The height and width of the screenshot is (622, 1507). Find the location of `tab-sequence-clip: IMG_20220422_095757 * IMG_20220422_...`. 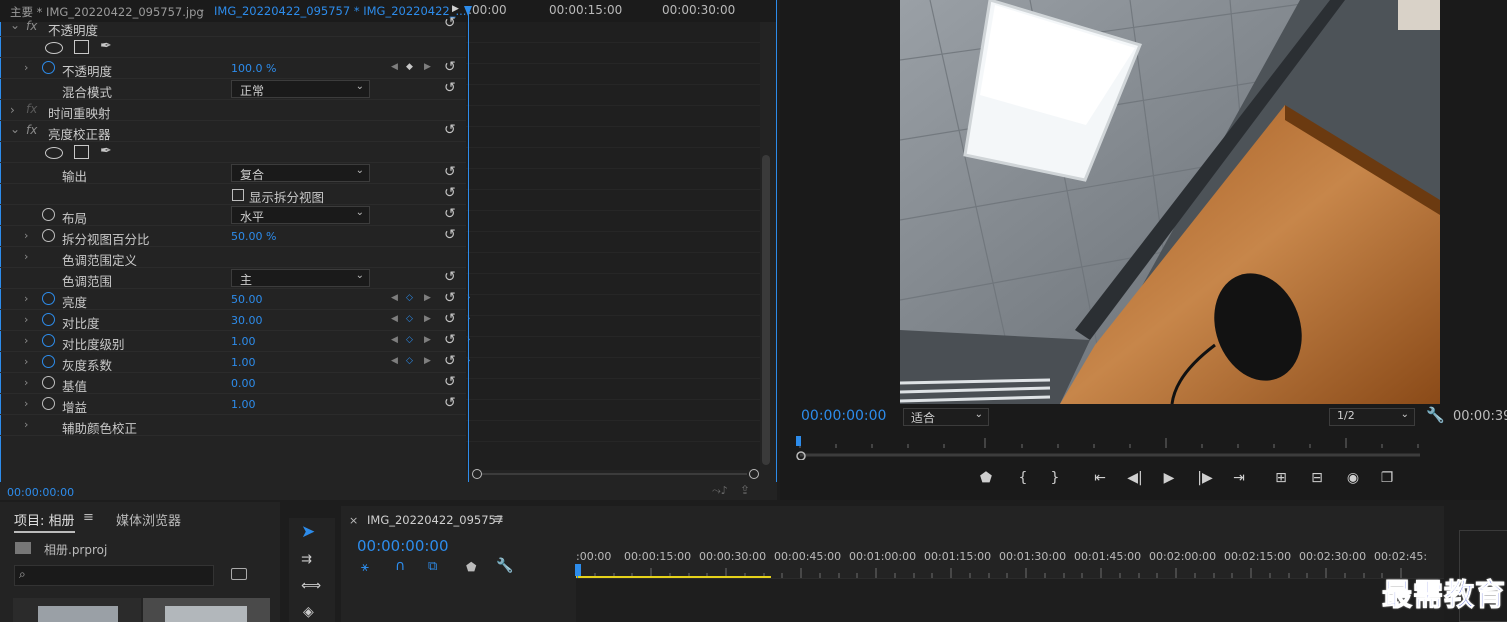

tab-sequence-clip: IMG_20220422_095757 * IMG_20220422_... is located at coordinates (340, 11).